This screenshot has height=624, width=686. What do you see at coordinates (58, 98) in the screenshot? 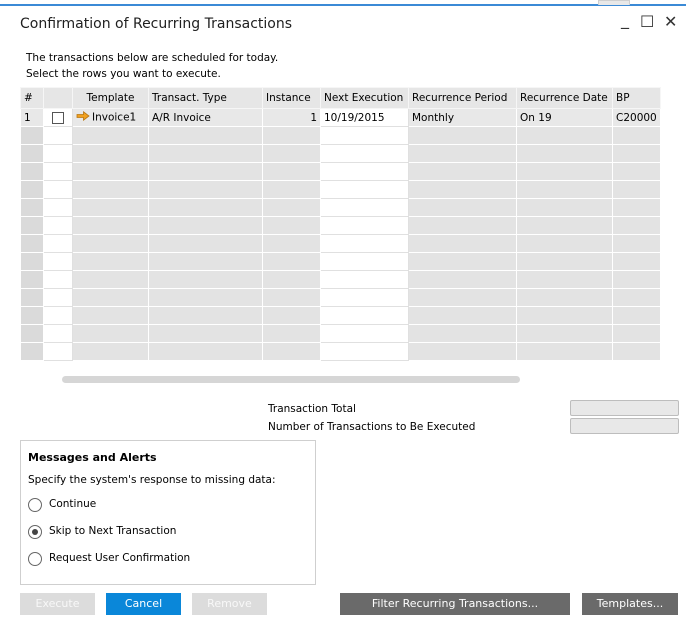
I see `col-header-select` at bounding box center [58, 98].